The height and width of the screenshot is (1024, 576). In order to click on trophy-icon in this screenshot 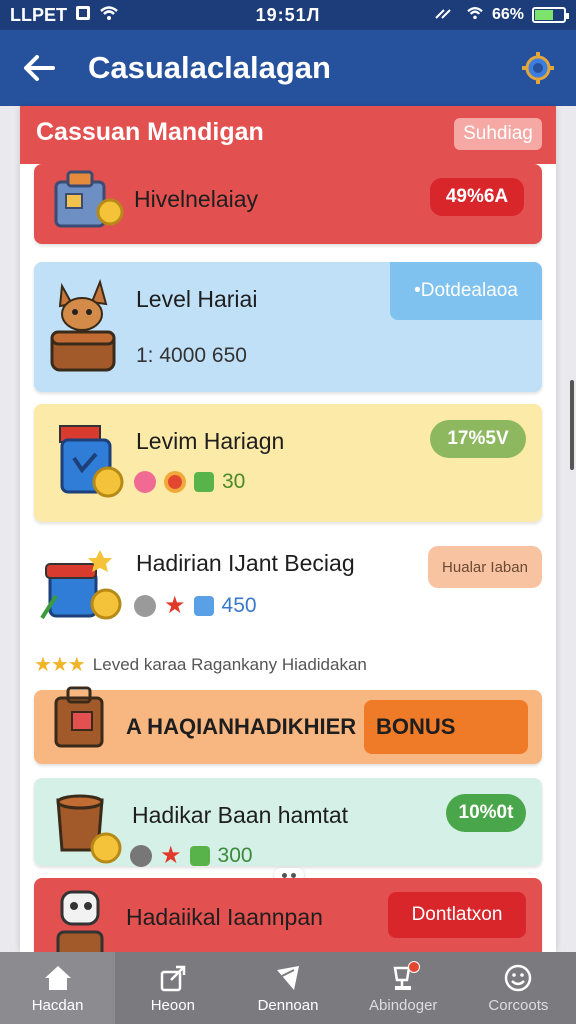, I will do `click(404, 976)`.